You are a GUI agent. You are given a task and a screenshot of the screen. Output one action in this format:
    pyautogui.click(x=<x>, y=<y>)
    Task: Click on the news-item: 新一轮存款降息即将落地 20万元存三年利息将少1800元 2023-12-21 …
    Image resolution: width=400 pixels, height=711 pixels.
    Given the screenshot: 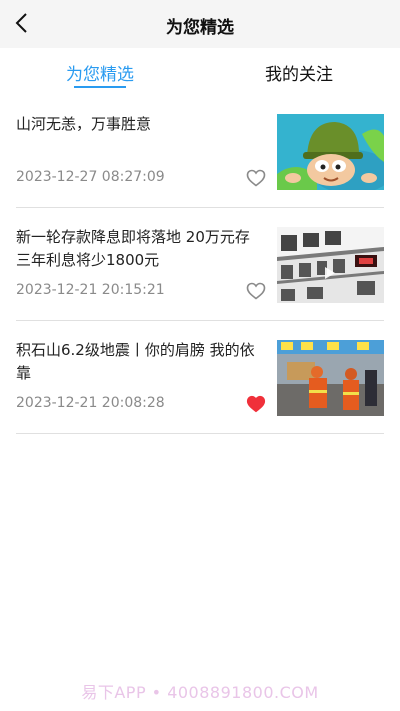 What is the action you would take?
    pyautogui.click(x=200, y=267)
    